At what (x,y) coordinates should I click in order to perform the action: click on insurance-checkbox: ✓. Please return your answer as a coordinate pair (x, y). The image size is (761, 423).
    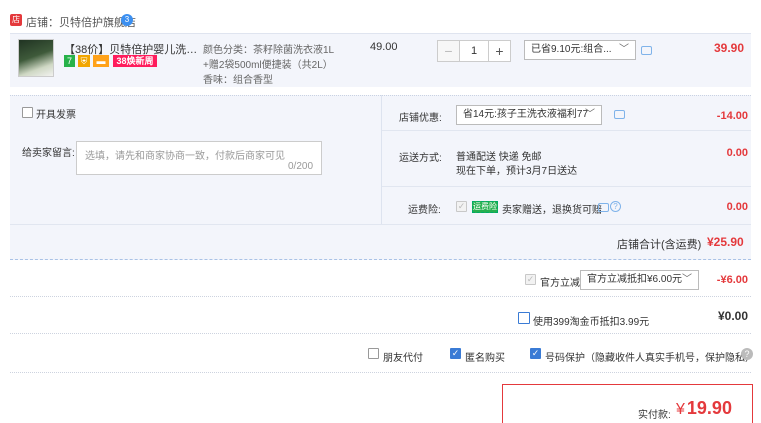
    Looking at the image, I should click on (461, 206).